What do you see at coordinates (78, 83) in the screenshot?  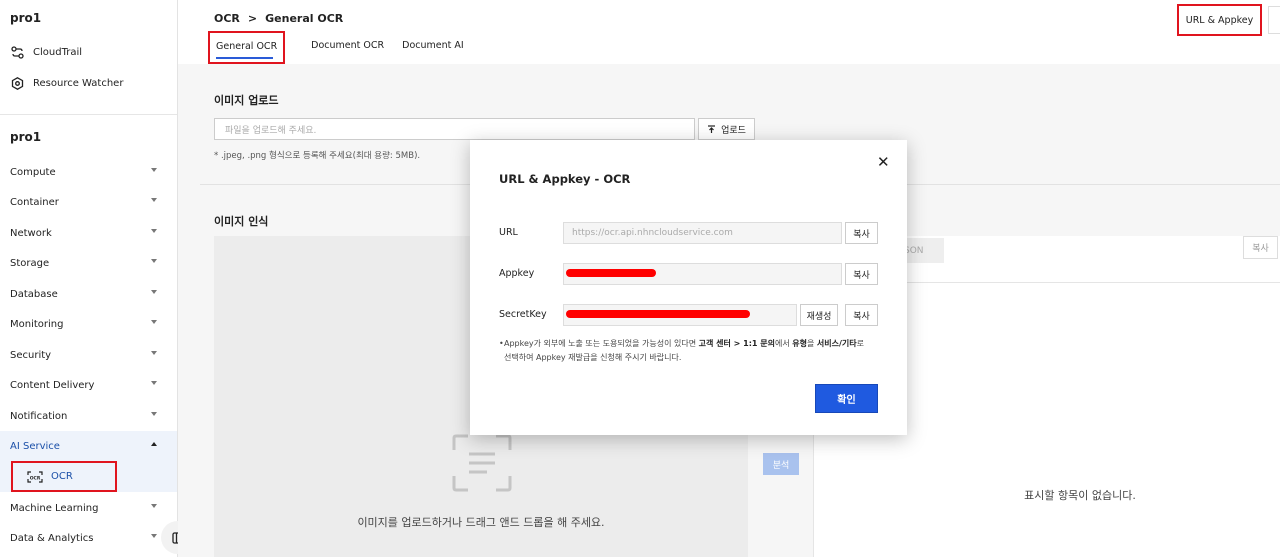 I see `sidebar-item-label: Resource Watcher` at bounding box center [78, 83].